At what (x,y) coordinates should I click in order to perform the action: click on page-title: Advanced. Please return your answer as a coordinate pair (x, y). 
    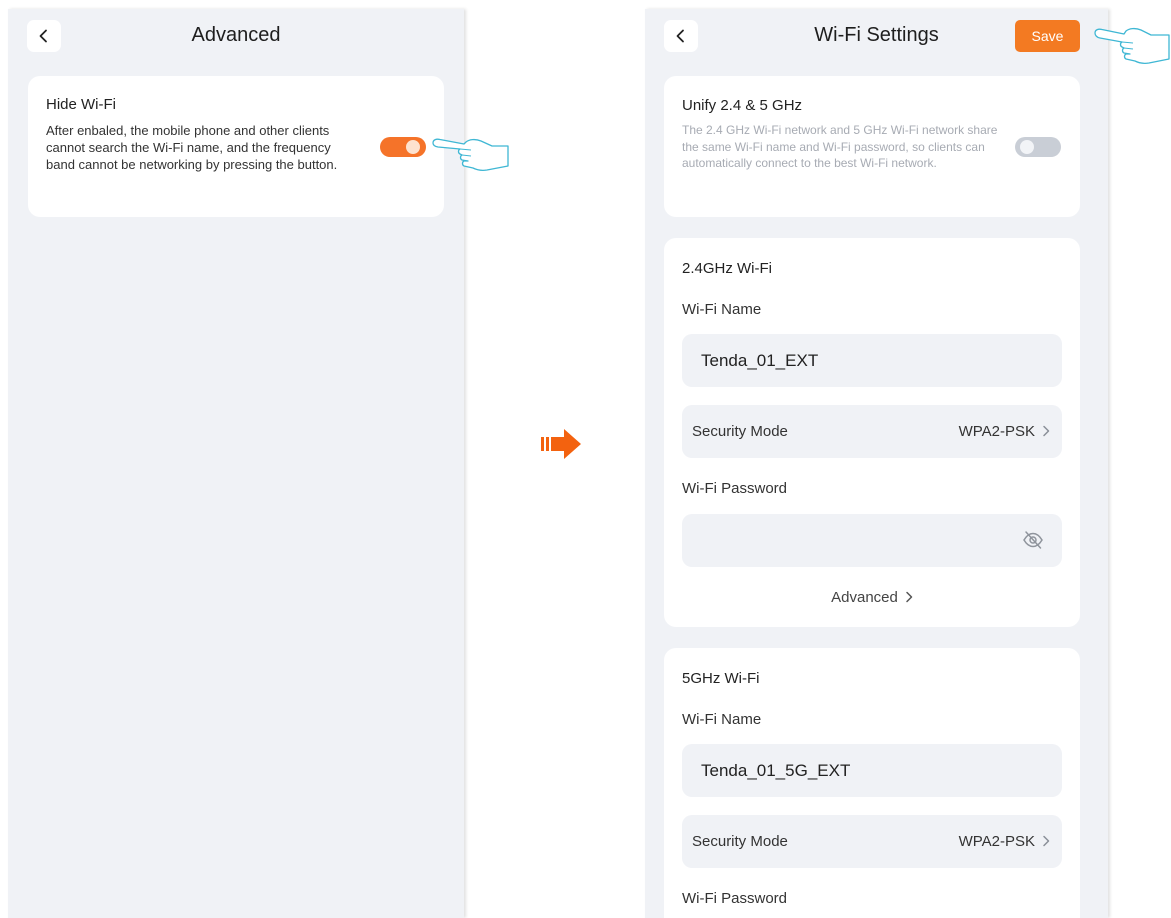
    Looking at the image, I should click on (236, 35).